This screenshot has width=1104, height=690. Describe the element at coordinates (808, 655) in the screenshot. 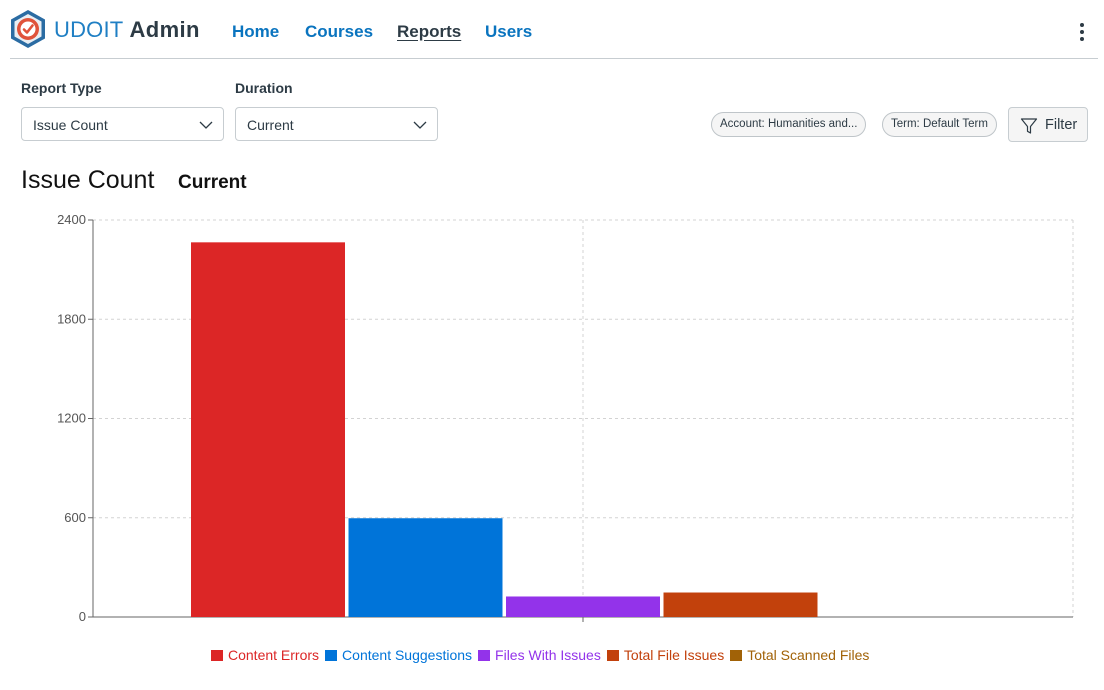

I see `legend-label: Total Scanned Files` at that location.